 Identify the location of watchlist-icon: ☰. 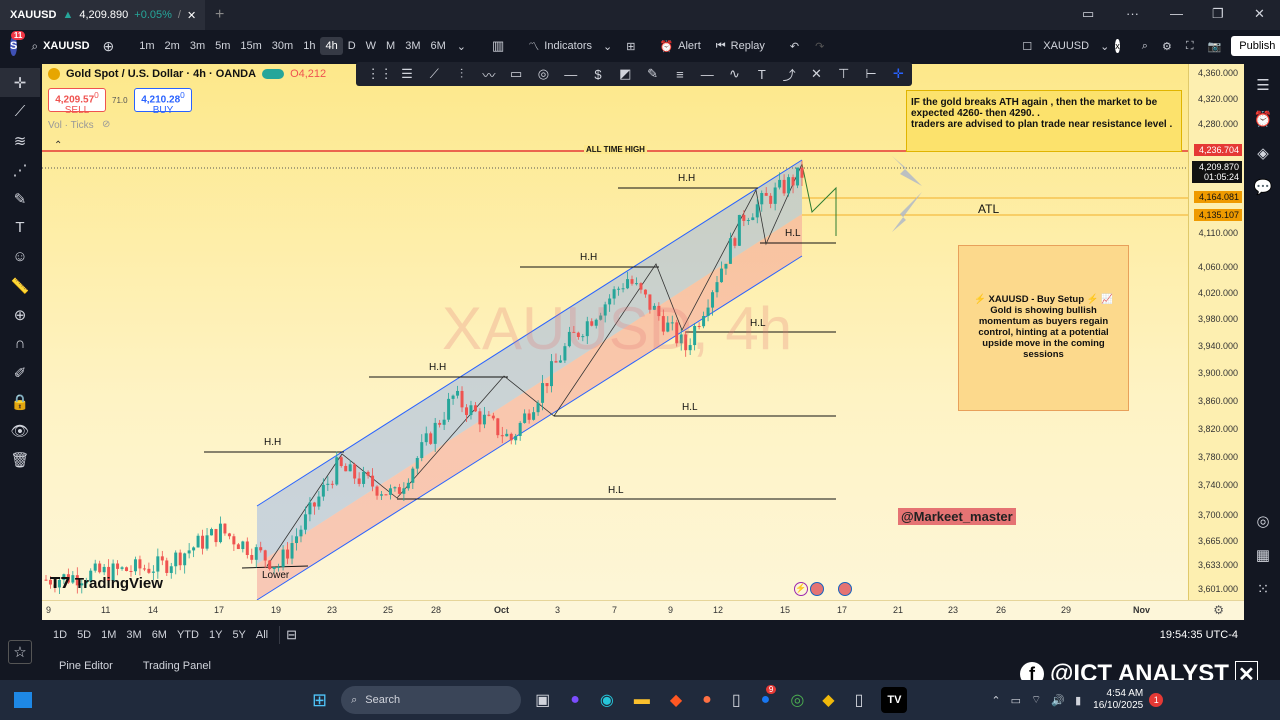
(1263, 85).